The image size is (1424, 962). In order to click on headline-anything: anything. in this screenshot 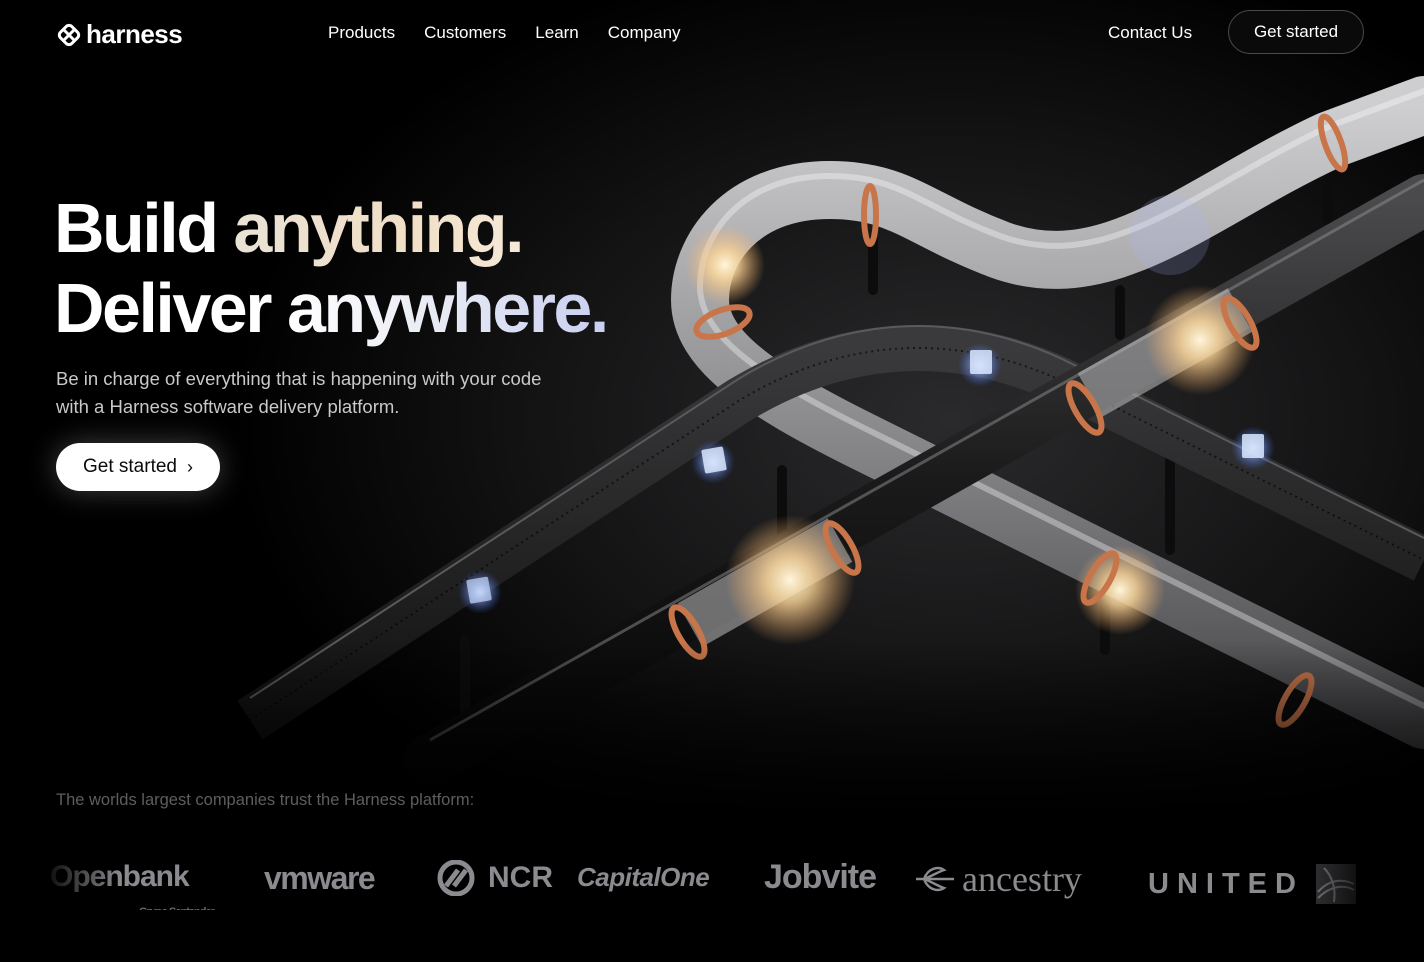, I will do `click(378, 228)`.